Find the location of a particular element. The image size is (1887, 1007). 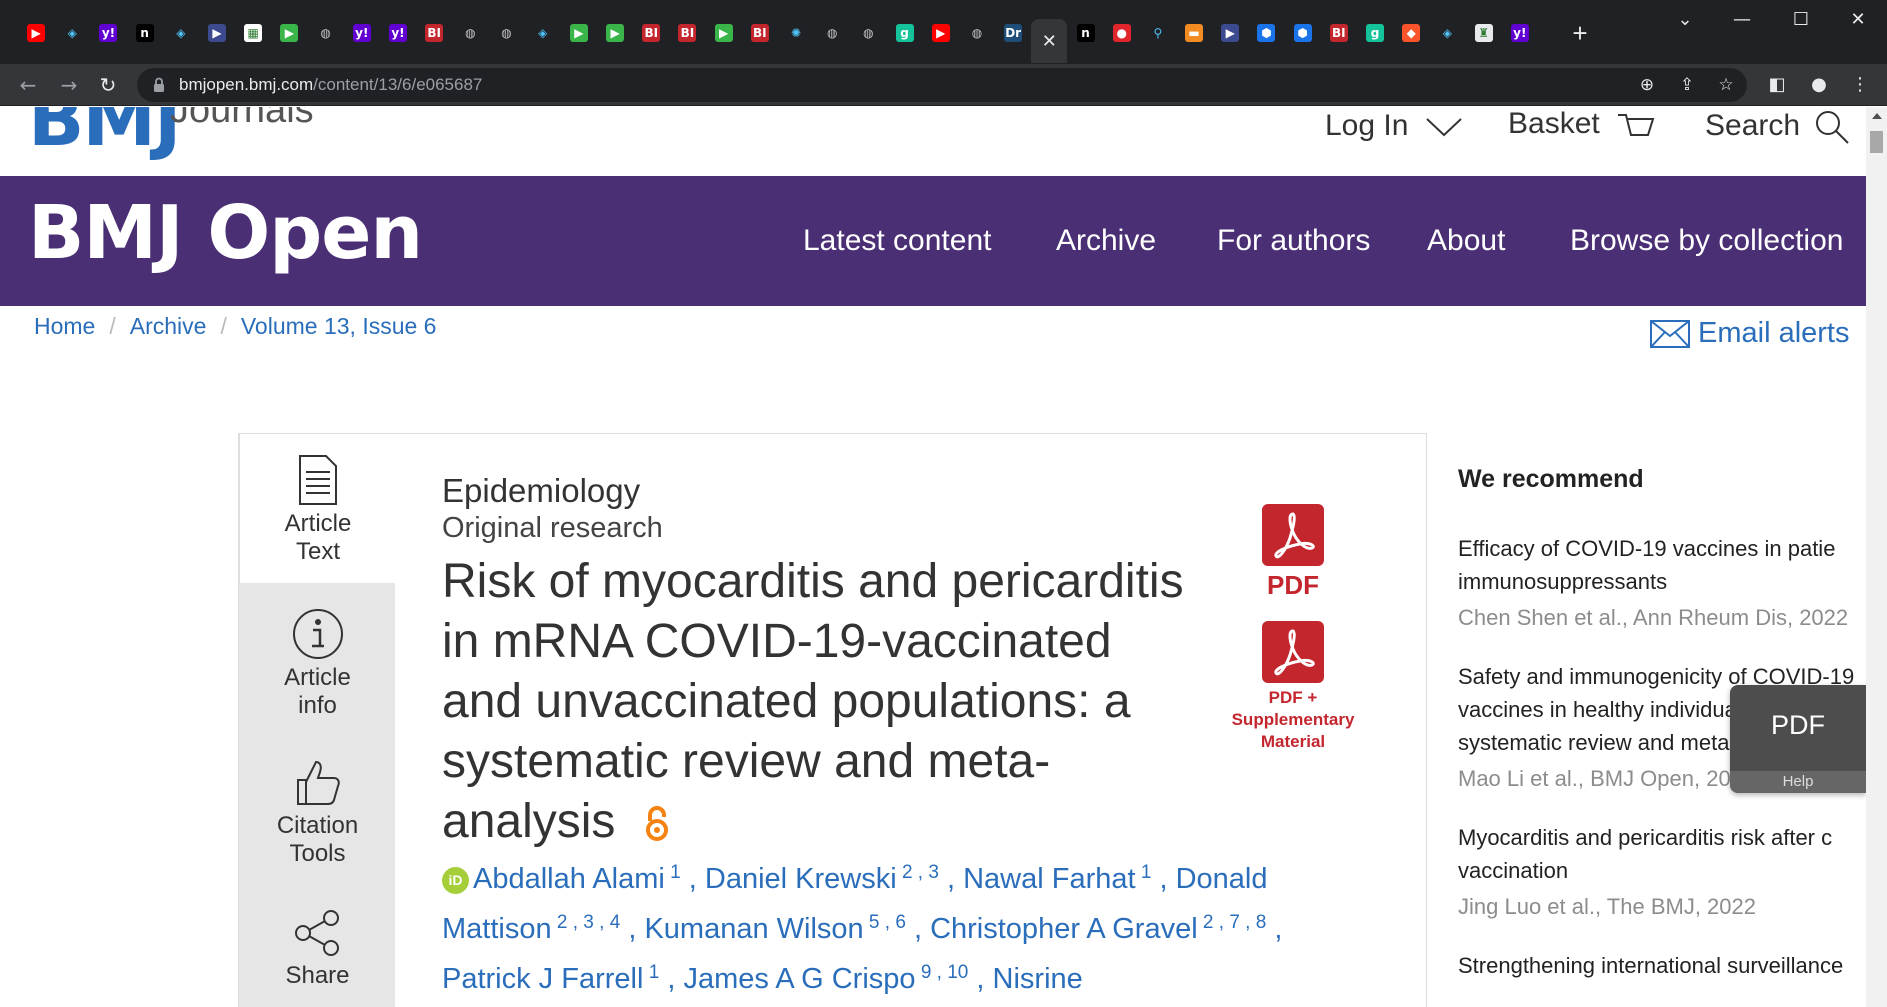

breadcrumb-home: Home is located at coordinates (64, 326).